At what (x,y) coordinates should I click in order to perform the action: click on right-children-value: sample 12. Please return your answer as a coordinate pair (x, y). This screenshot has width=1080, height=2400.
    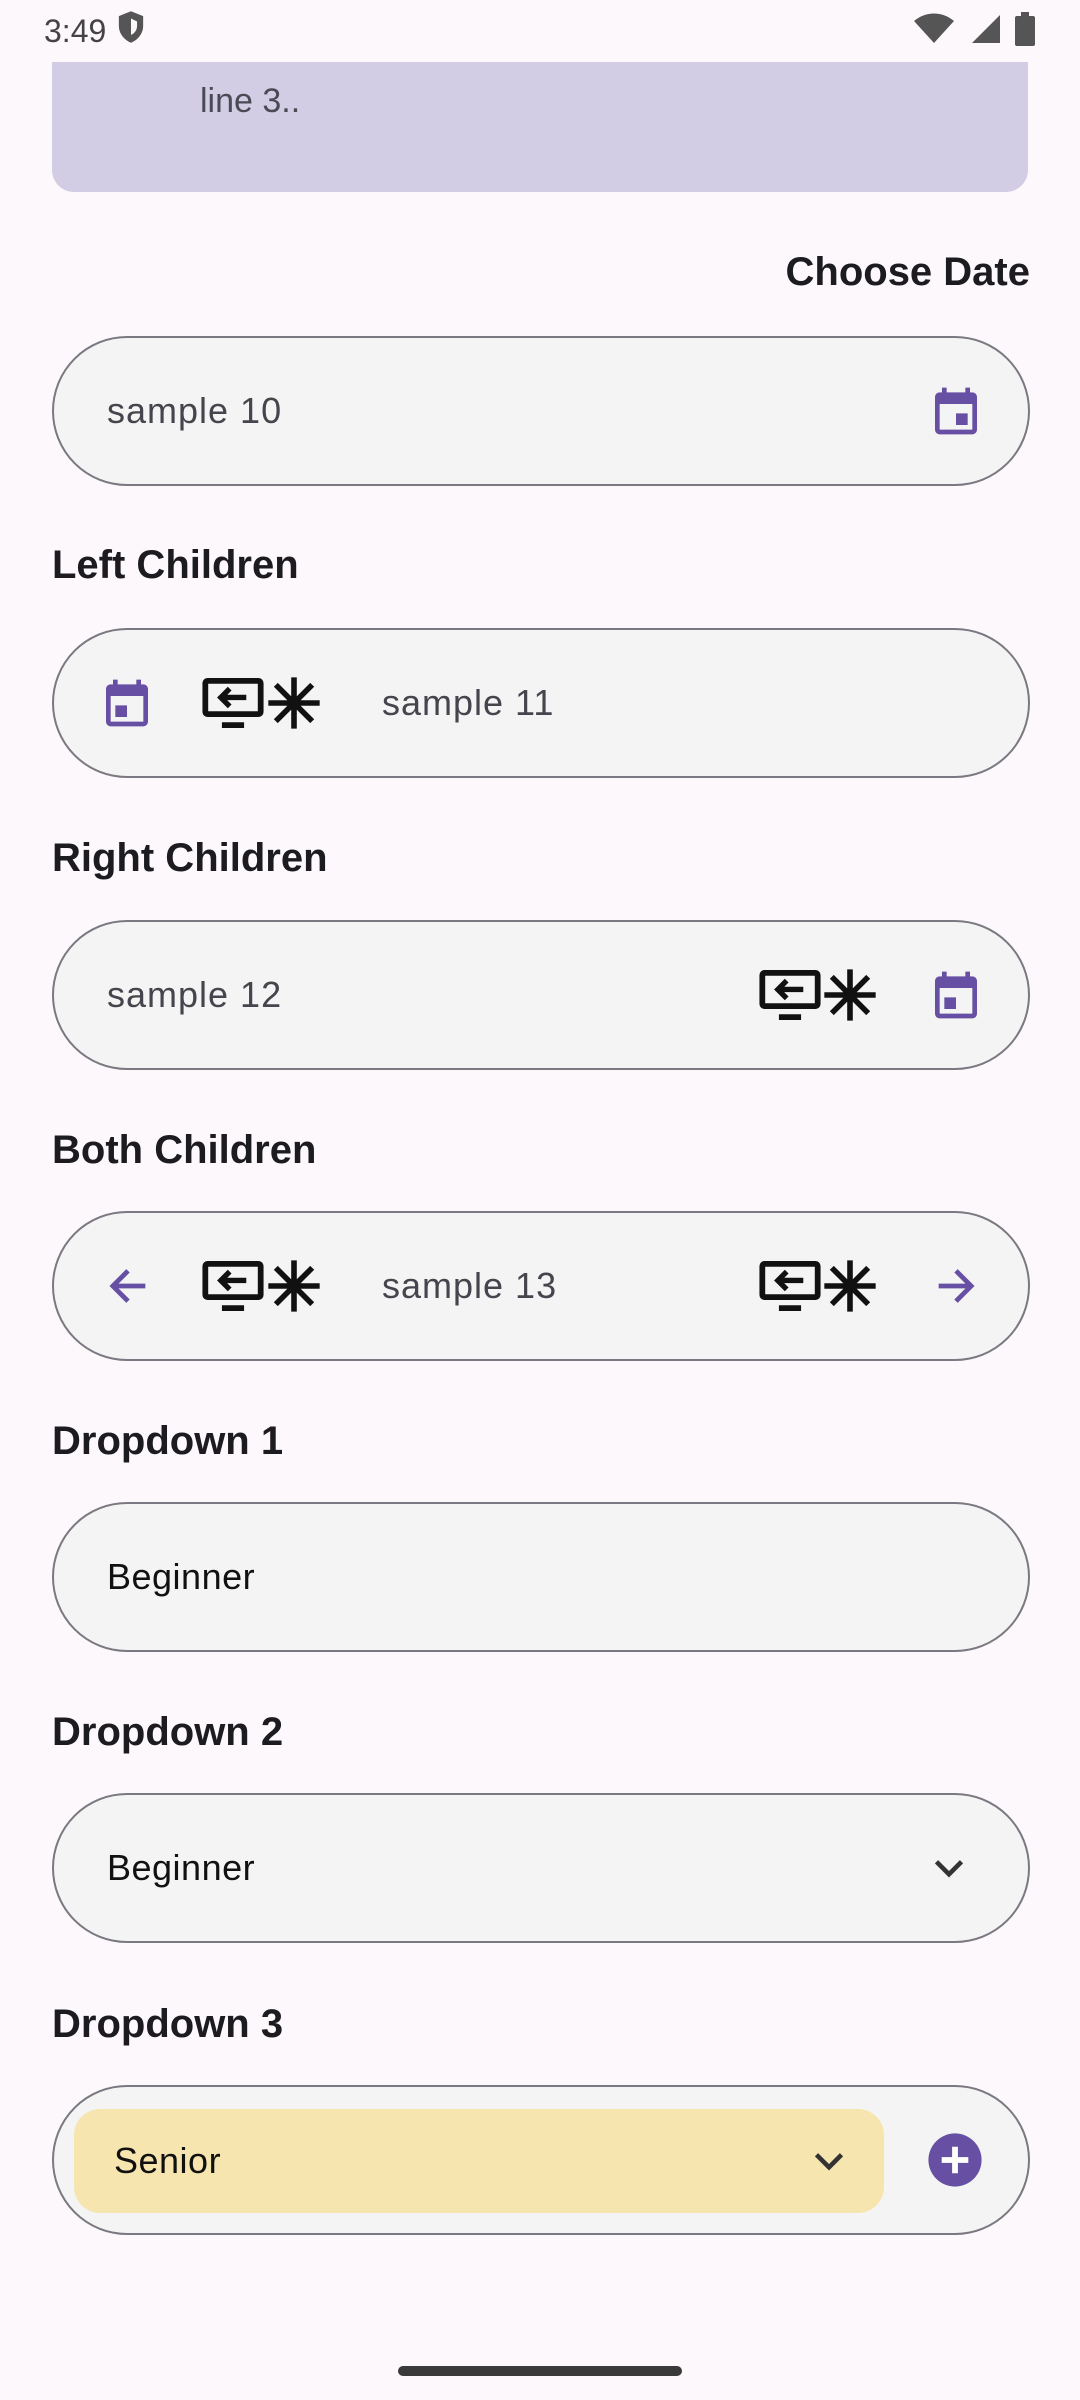
    Looking at the image, I should click on (195, 994).